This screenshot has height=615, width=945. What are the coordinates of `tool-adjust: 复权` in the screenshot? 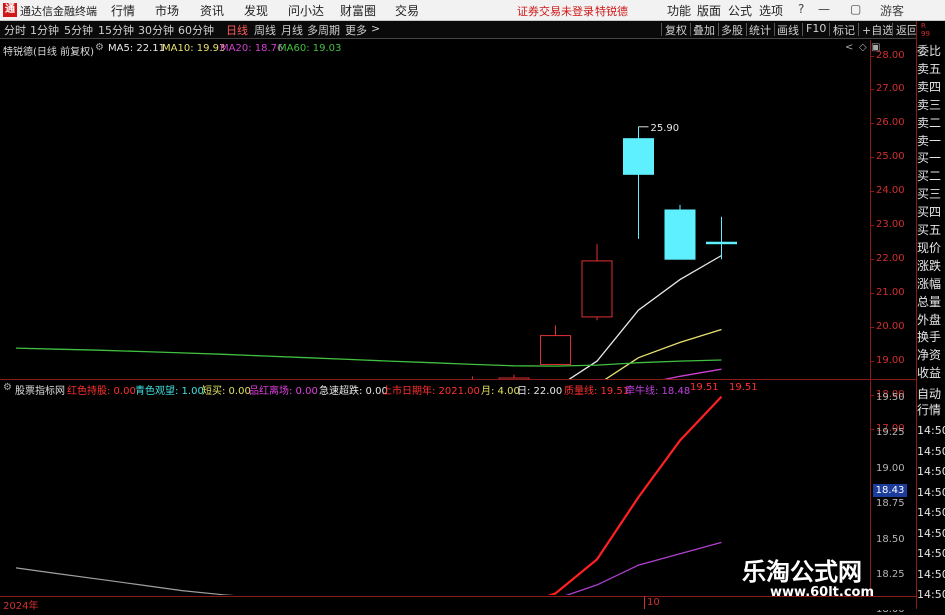 It's located at (676, 30).